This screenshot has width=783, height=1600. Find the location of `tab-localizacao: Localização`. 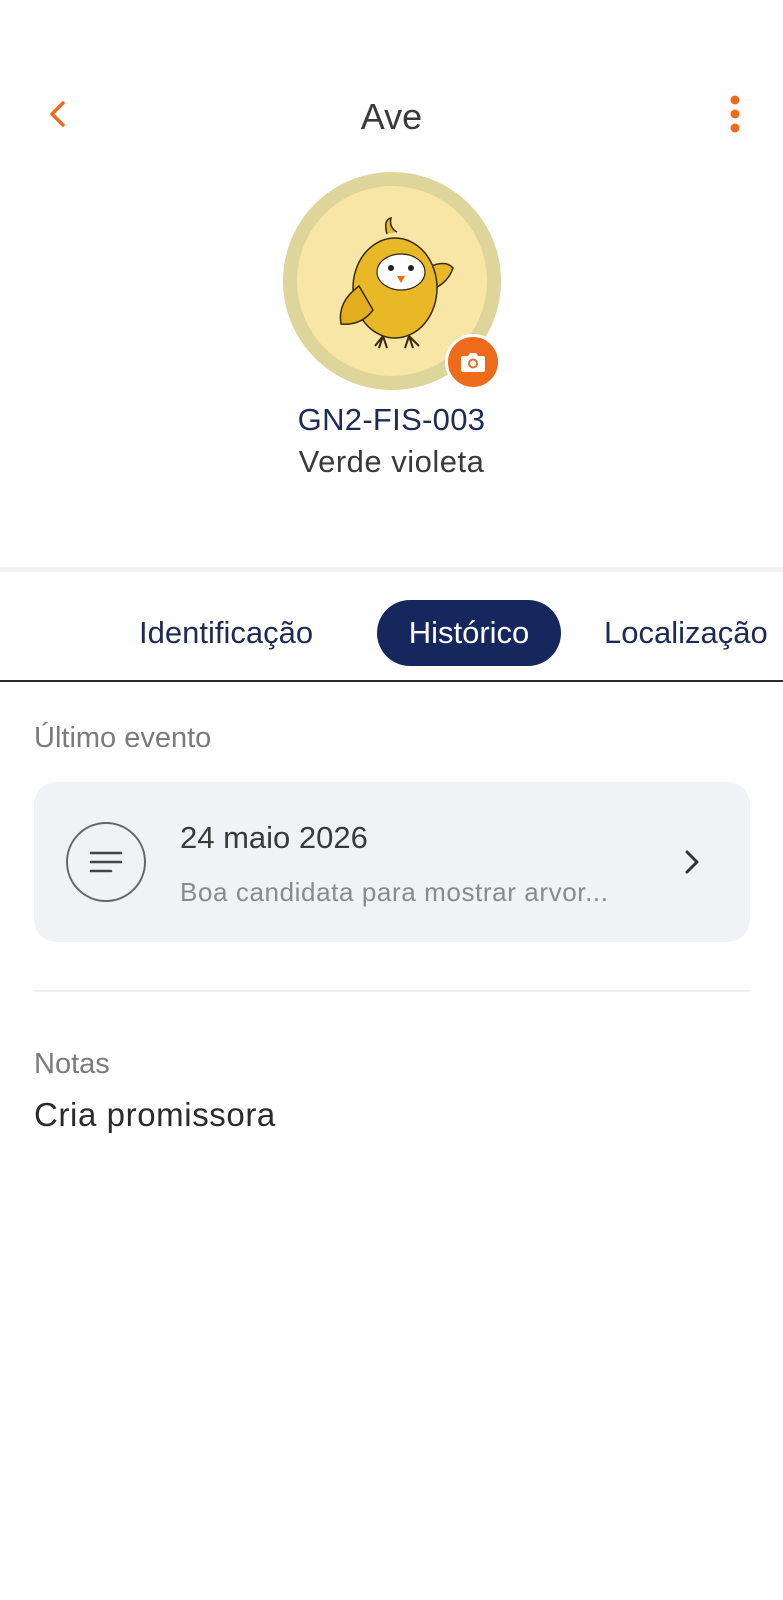

tab-localizacao: Localização is located at coordinates (686, 633).